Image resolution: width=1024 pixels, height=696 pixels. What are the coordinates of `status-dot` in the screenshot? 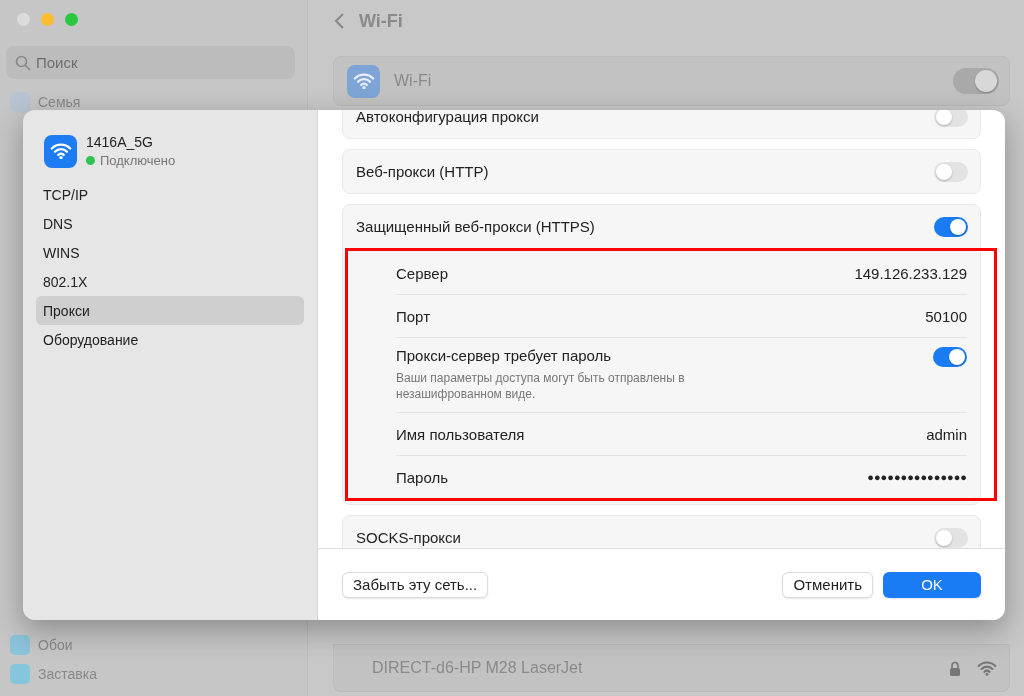 It's located at (90, 160).